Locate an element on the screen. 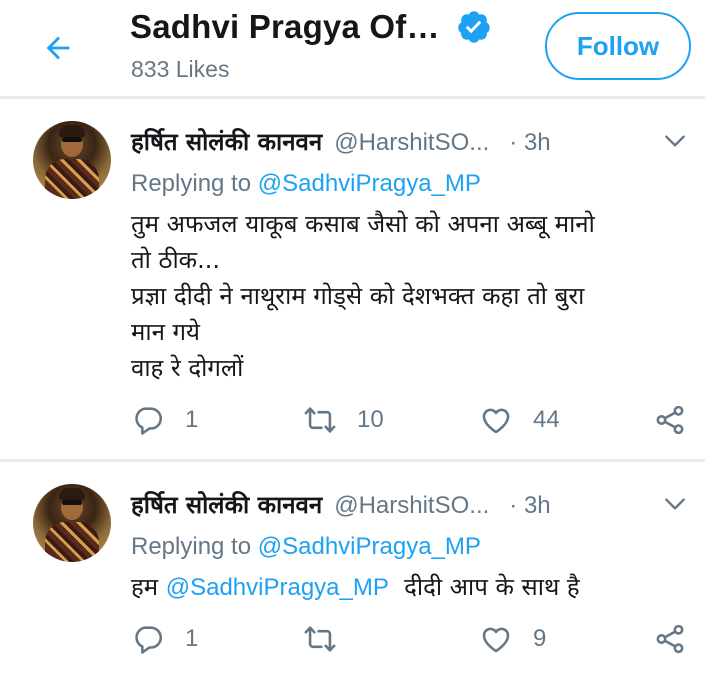 The height and width of the screenshot is (682, 705). like-button: 9 is located at coordinates (512, 639).